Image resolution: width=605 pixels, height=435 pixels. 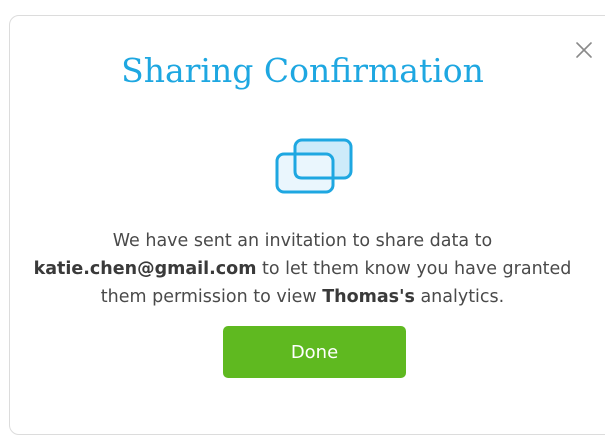 I want to click on owner-name: Thomas's, so click(x=368, y=297).